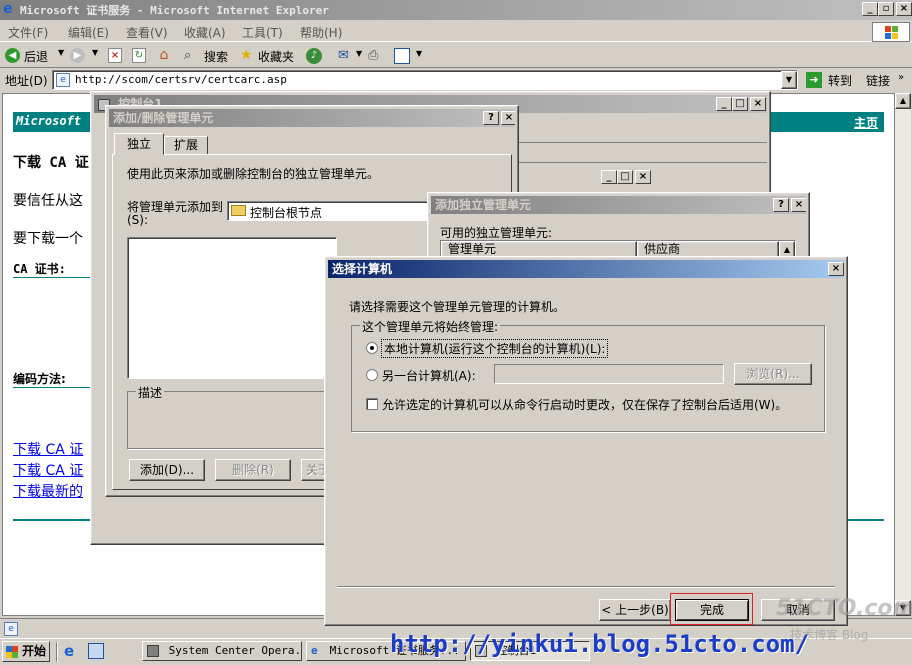  Describe the element at coordinates (26, 651) in the screenshot. I see `start-button: 开始` at that location.